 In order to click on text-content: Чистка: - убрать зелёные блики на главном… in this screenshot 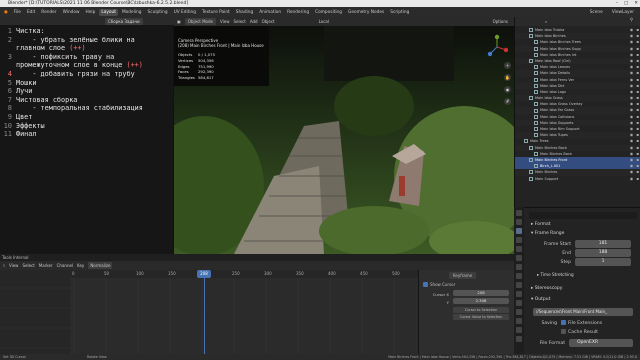, I will do `click(95, 83)`.